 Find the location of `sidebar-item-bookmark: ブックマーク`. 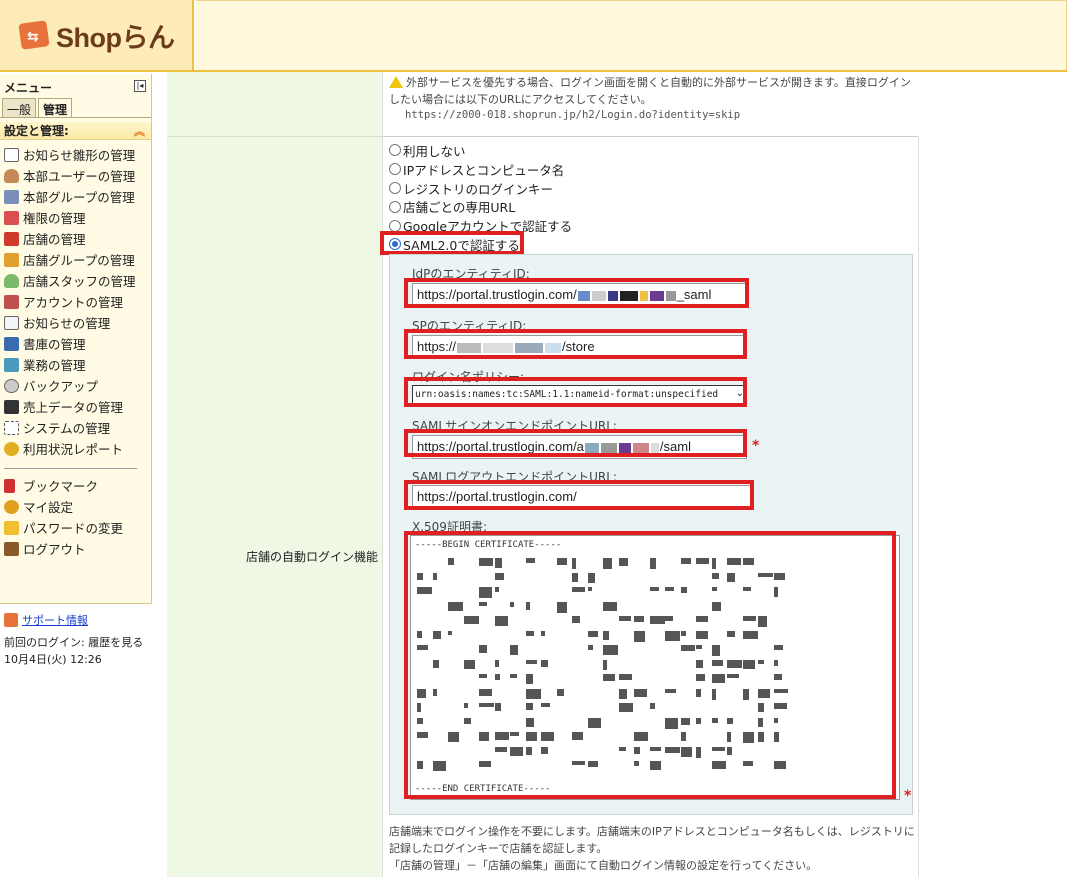

sidebar-item-bookmark: ブックマーク is located at coordinates (76, 485).